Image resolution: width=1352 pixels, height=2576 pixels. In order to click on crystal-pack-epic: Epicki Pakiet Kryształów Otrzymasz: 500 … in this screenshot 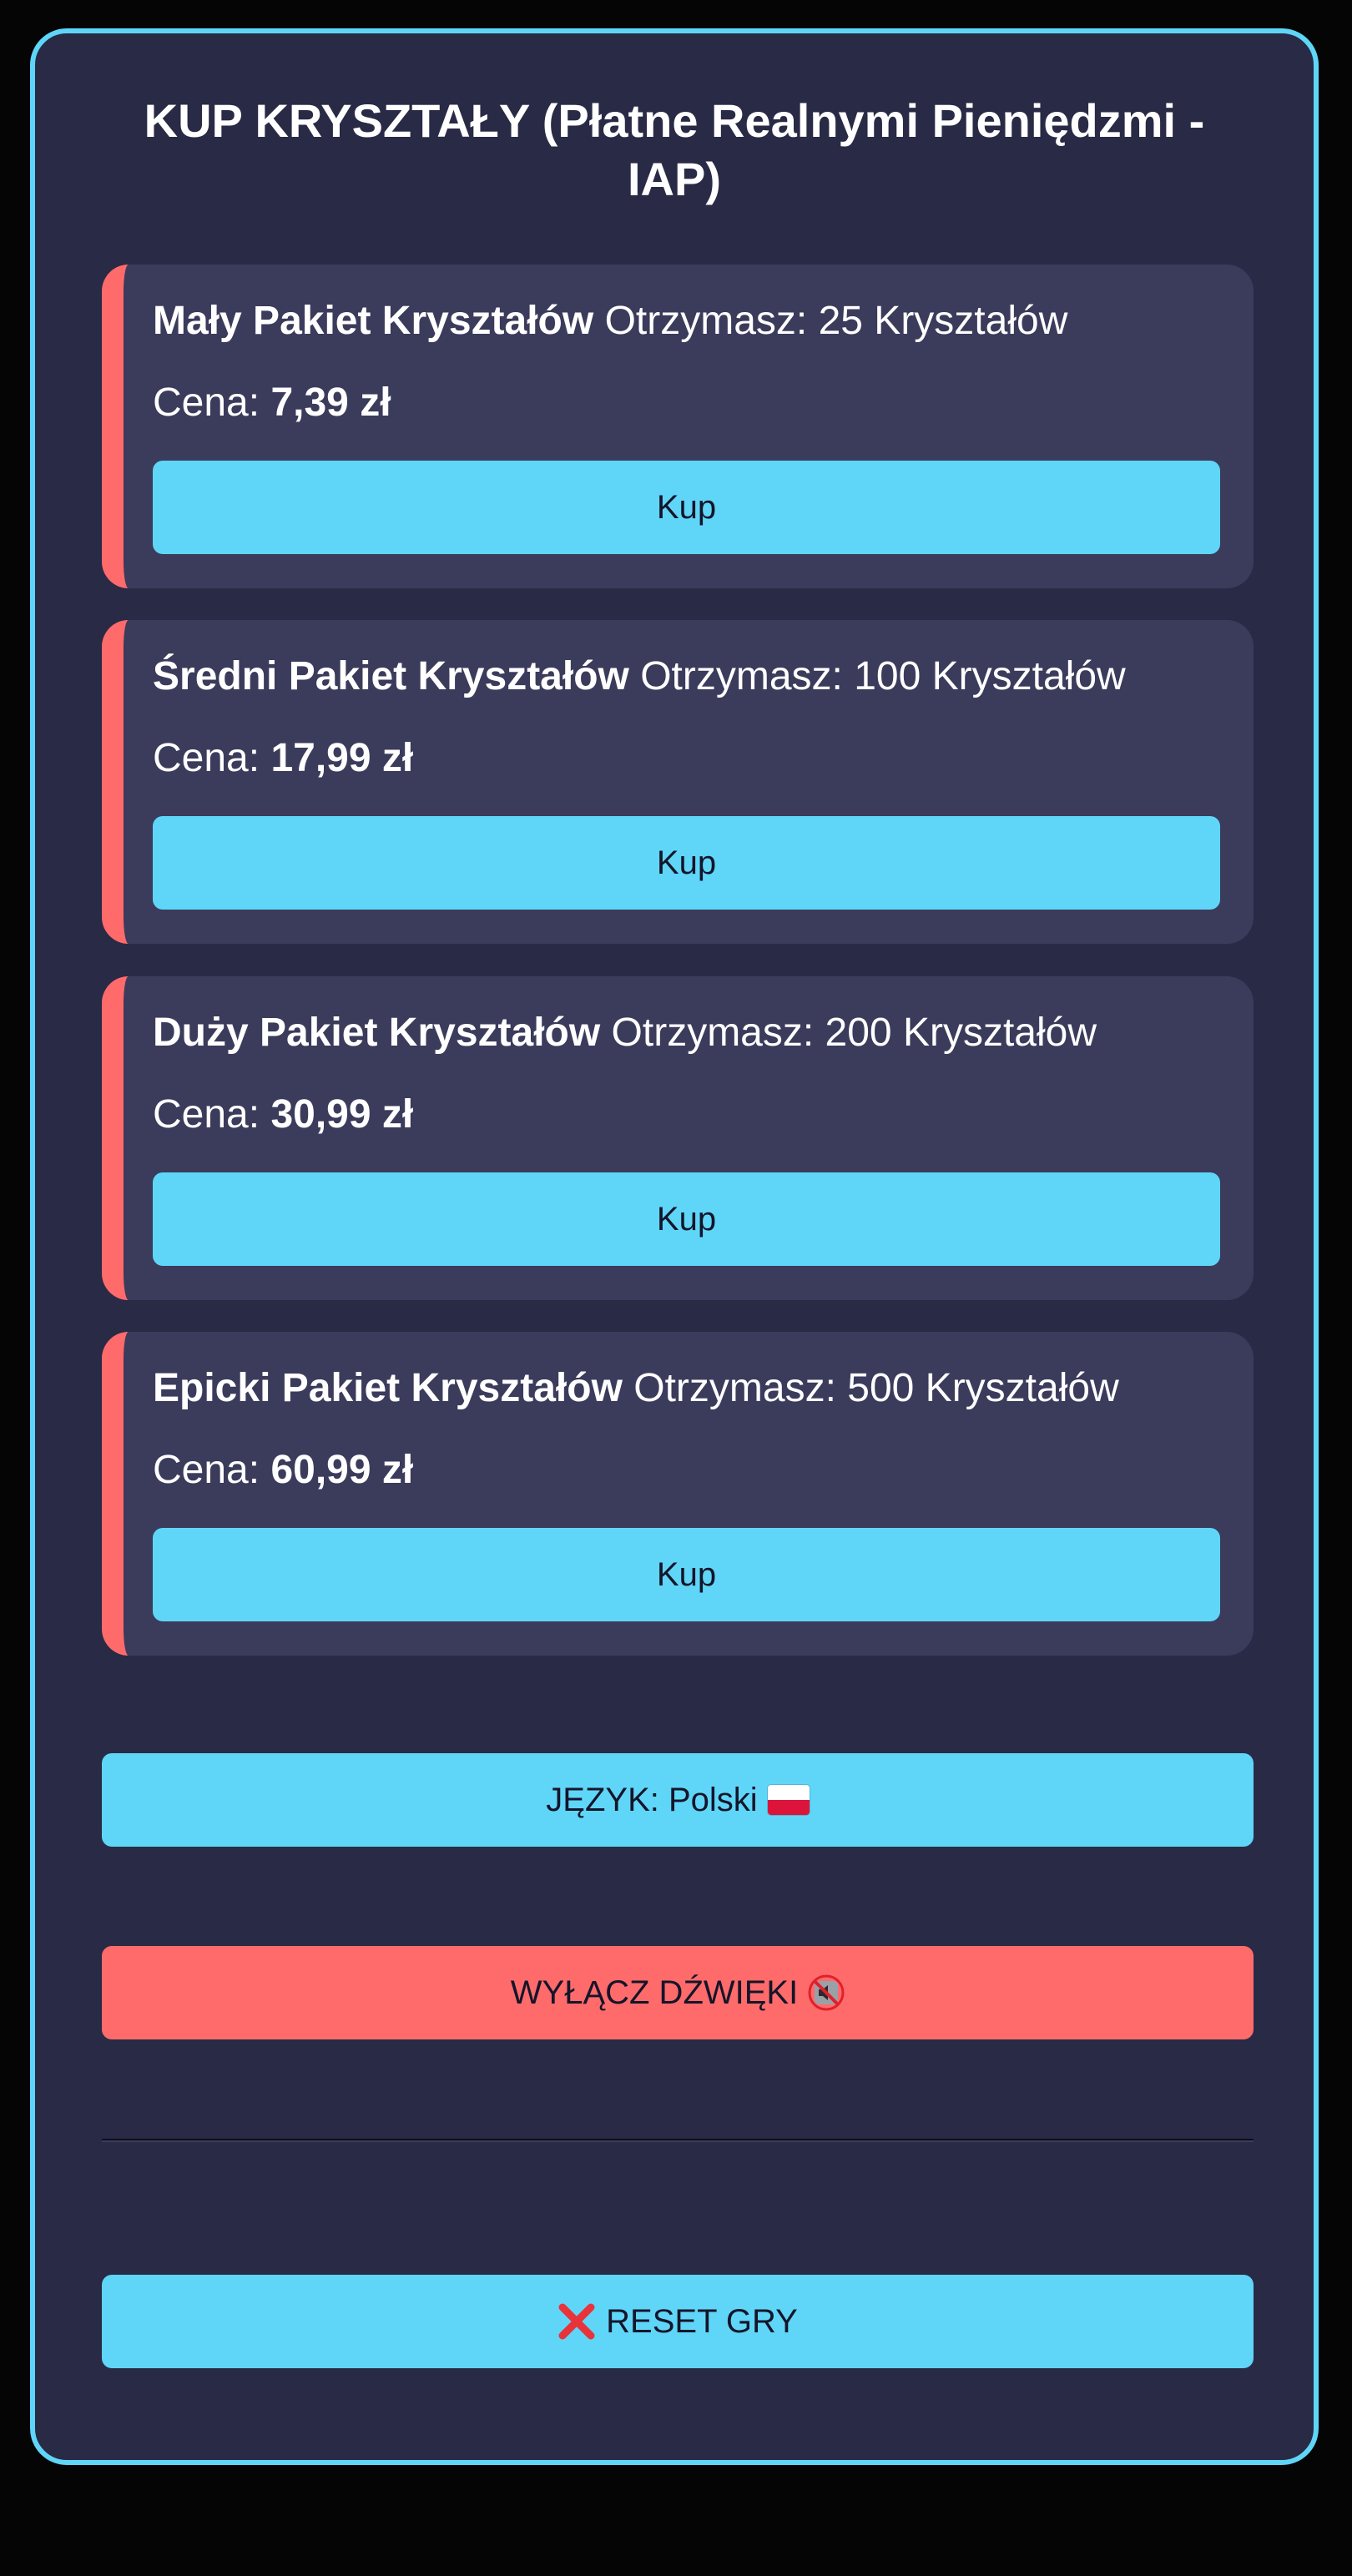, I will do `click(678, 1494)`.